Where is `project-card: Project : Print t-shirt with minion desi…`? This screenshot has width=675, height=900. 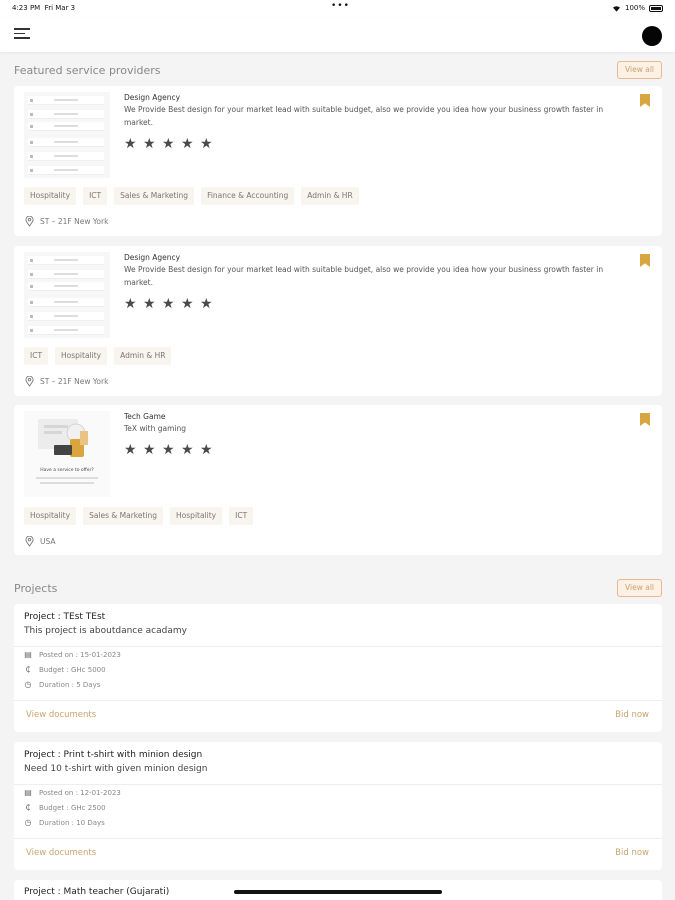
project-card: Project : Print t-shirt with minion desi… is located at coordinates (338, 806).